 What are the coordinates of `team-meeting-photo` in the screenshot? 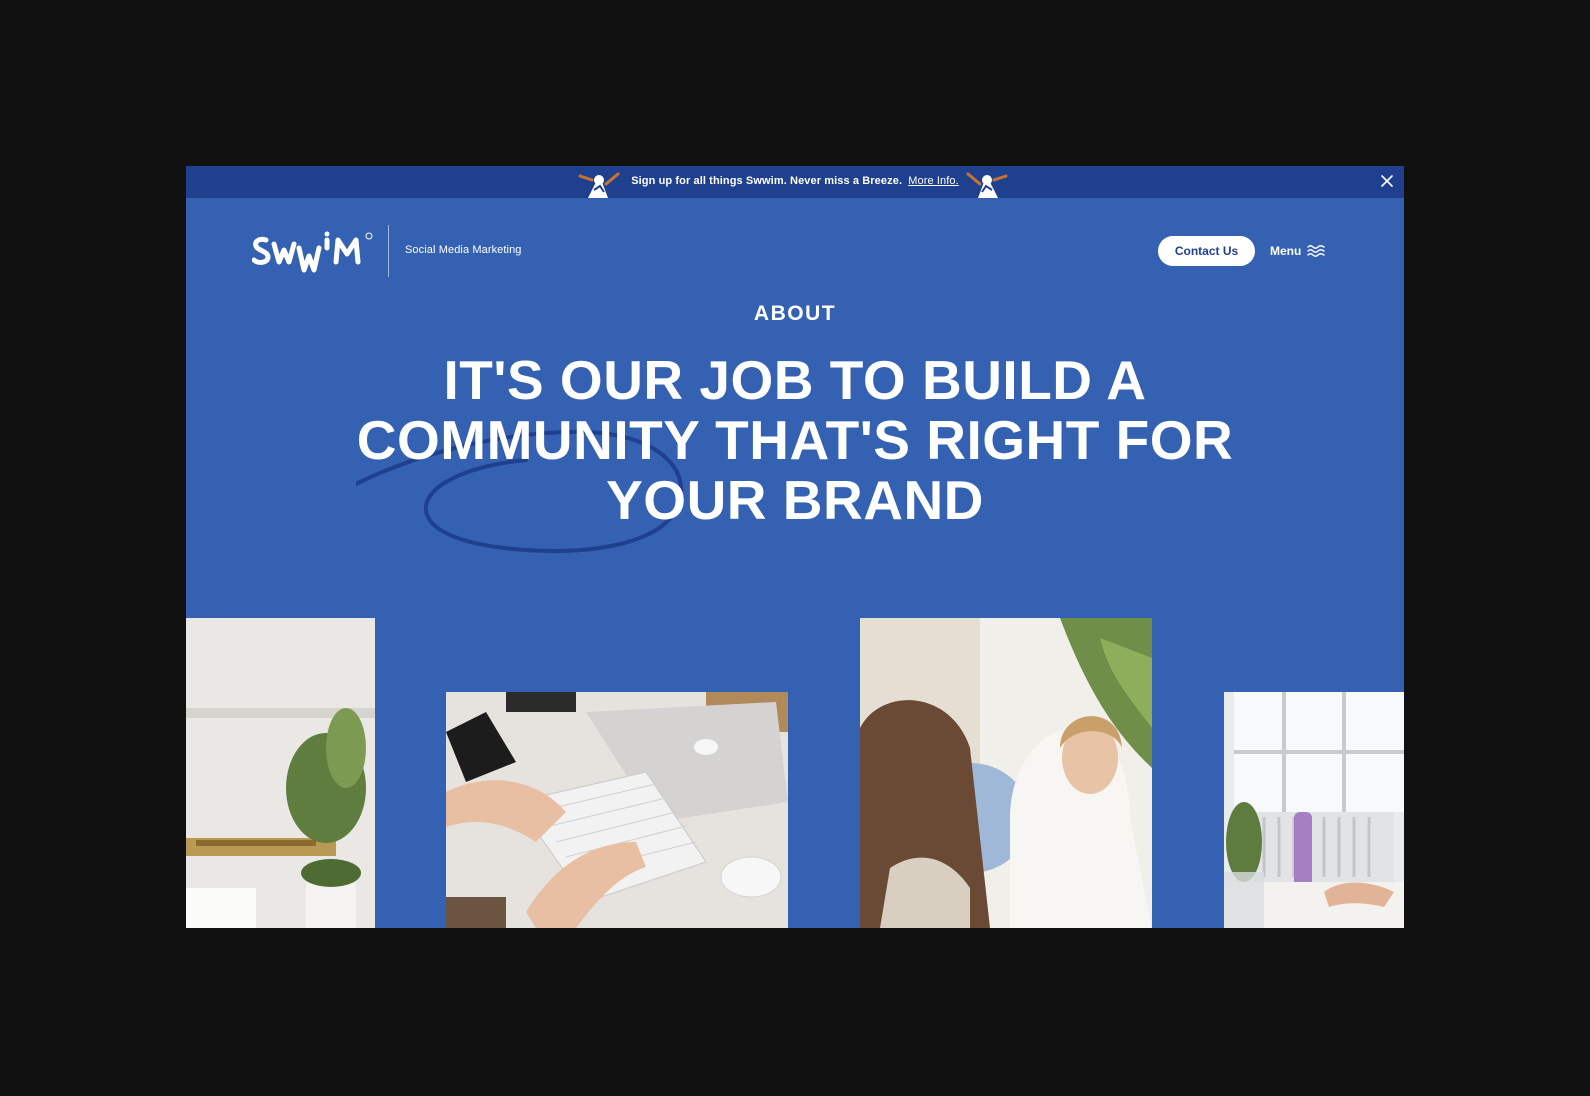 It's located at (1006, 773).